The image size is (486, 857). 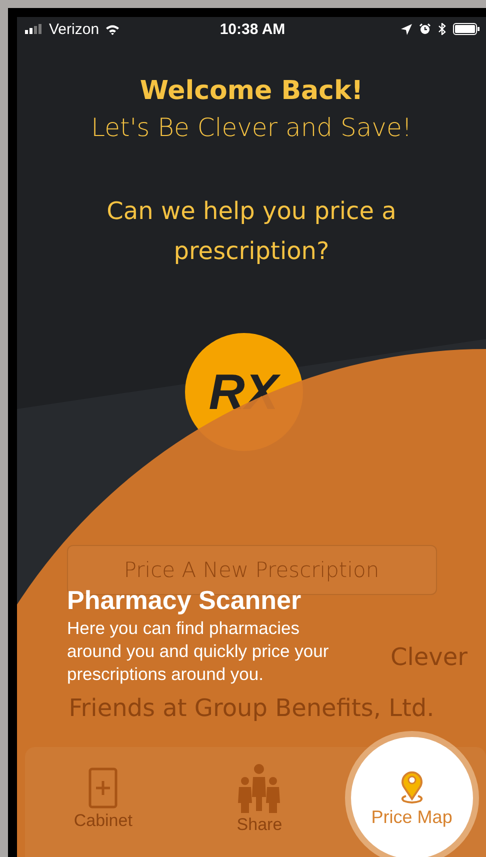 What do you see at coordinates (198, 651) in the screenshot?
I see `coach-mark-text: Here you can find pharmacies around you and quickly price your prescriptions around you.` at bounding box center [198, 651].